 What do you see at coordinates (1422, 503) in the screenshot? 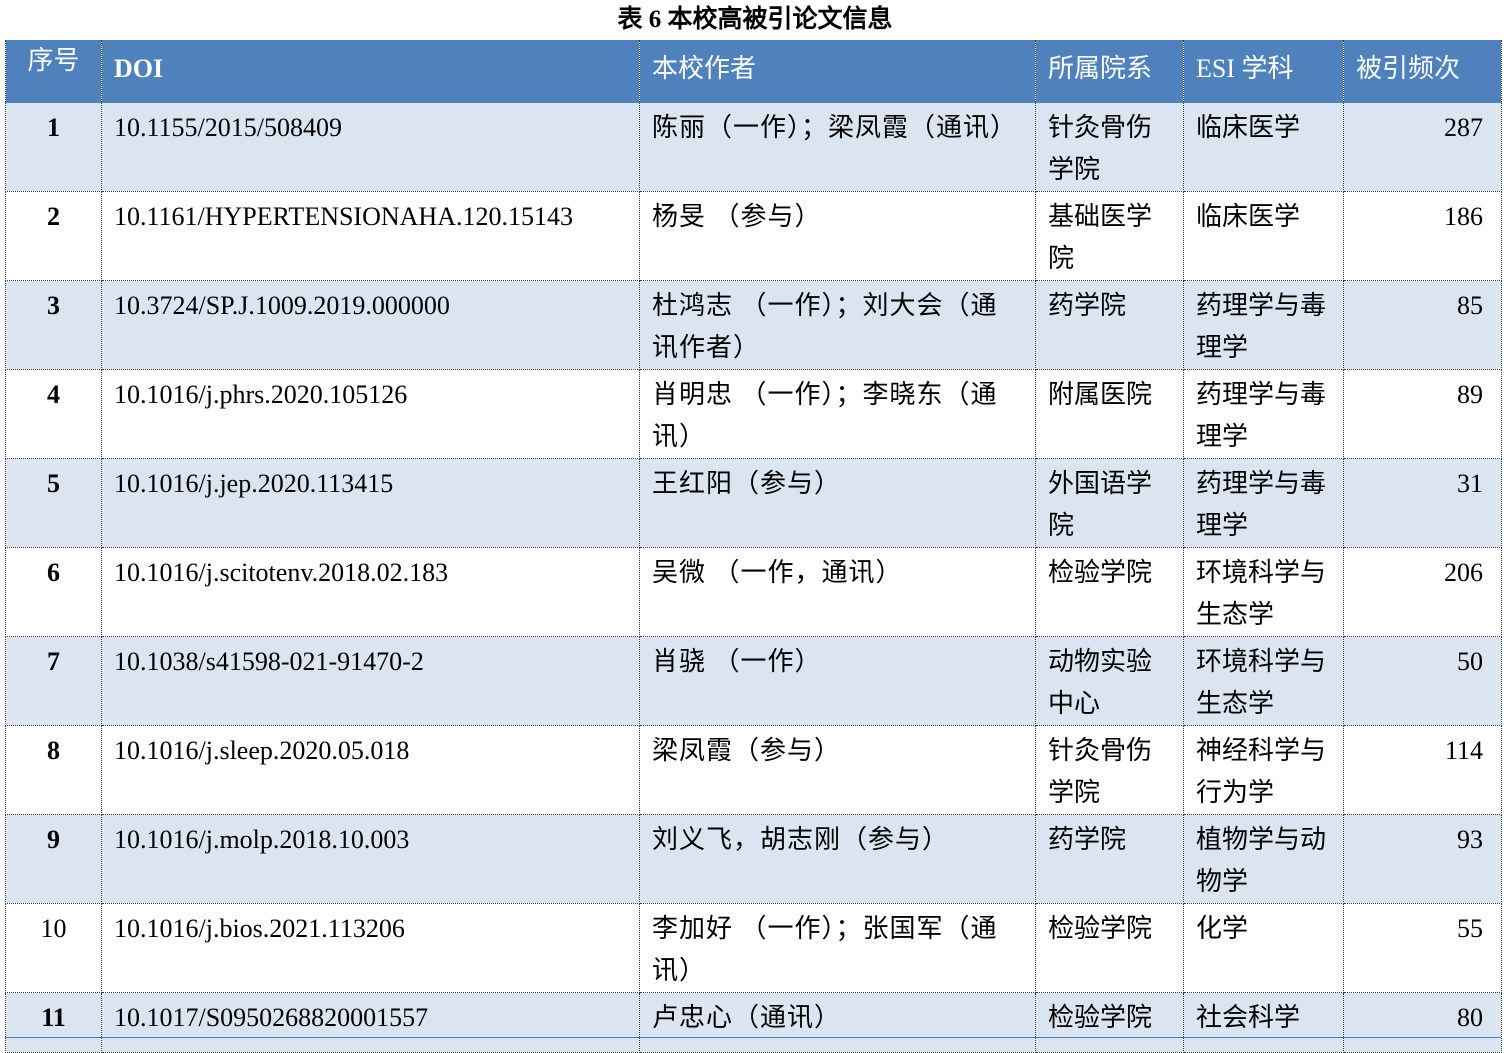
I see `row-citation-count: 31` at bounding box center [1422, 503].